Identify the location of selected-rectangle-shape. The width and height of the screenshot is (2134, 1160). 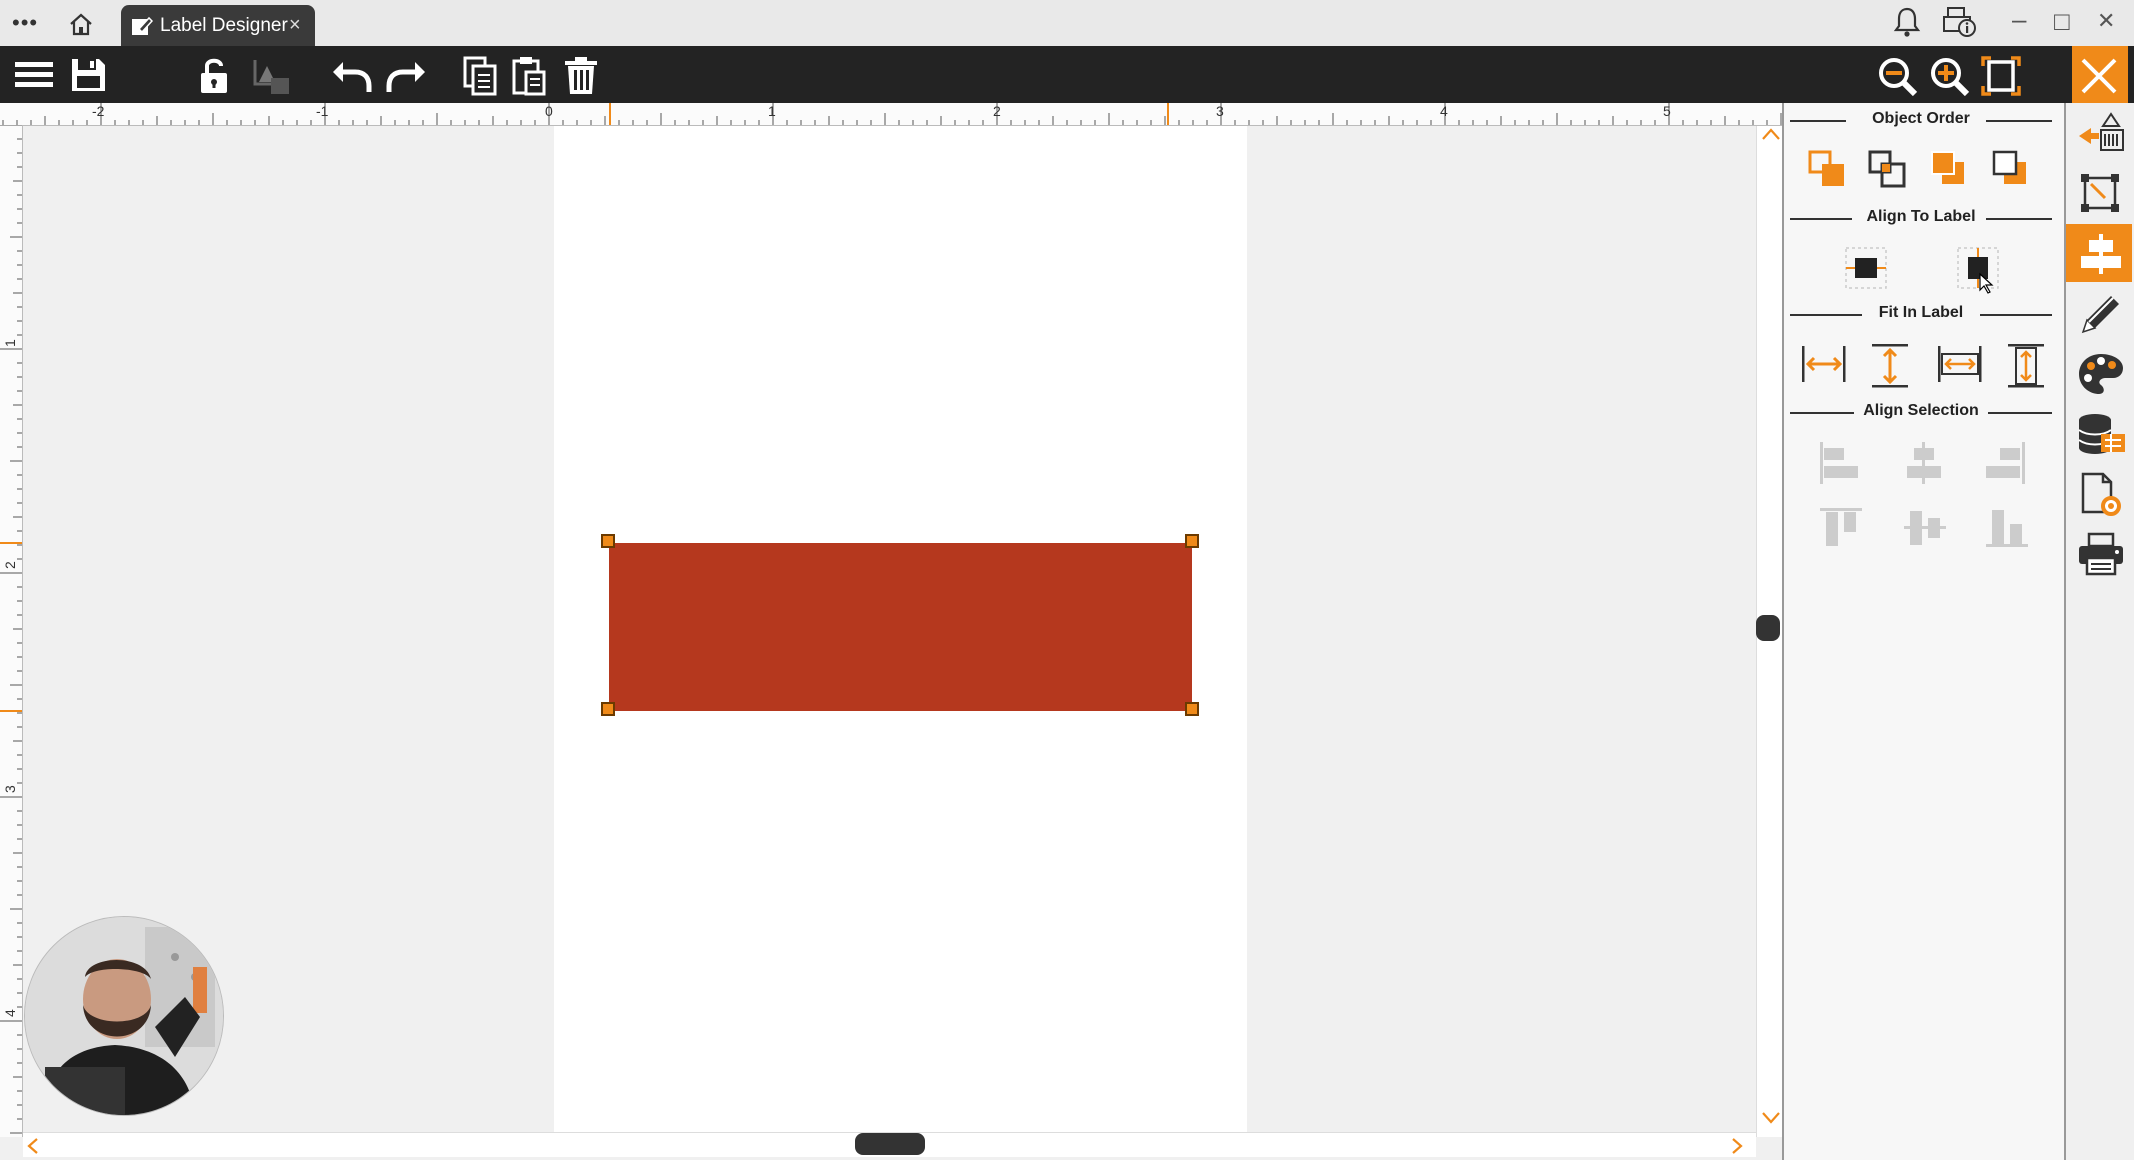
(900, 627).